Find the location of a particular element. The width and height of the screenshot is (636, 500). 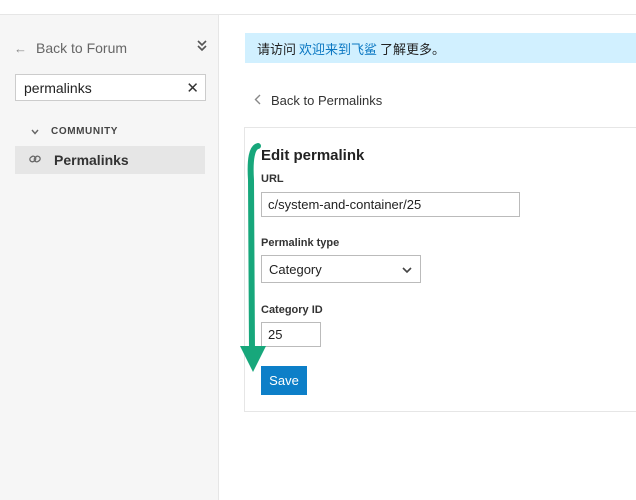

double-chevron-icon is located at coordinates (202, 47).